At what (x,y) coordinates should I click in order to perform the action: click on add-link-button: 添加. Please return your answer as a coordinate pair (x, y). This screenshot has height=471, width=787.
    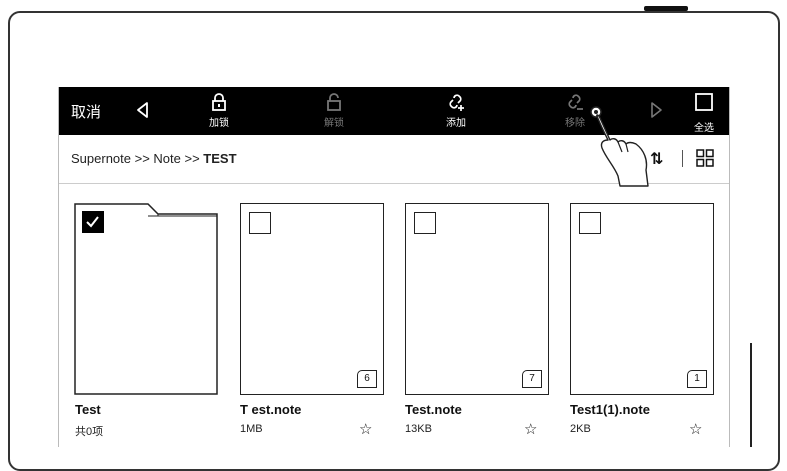
    Looking at the image, I should click on (456, 110).